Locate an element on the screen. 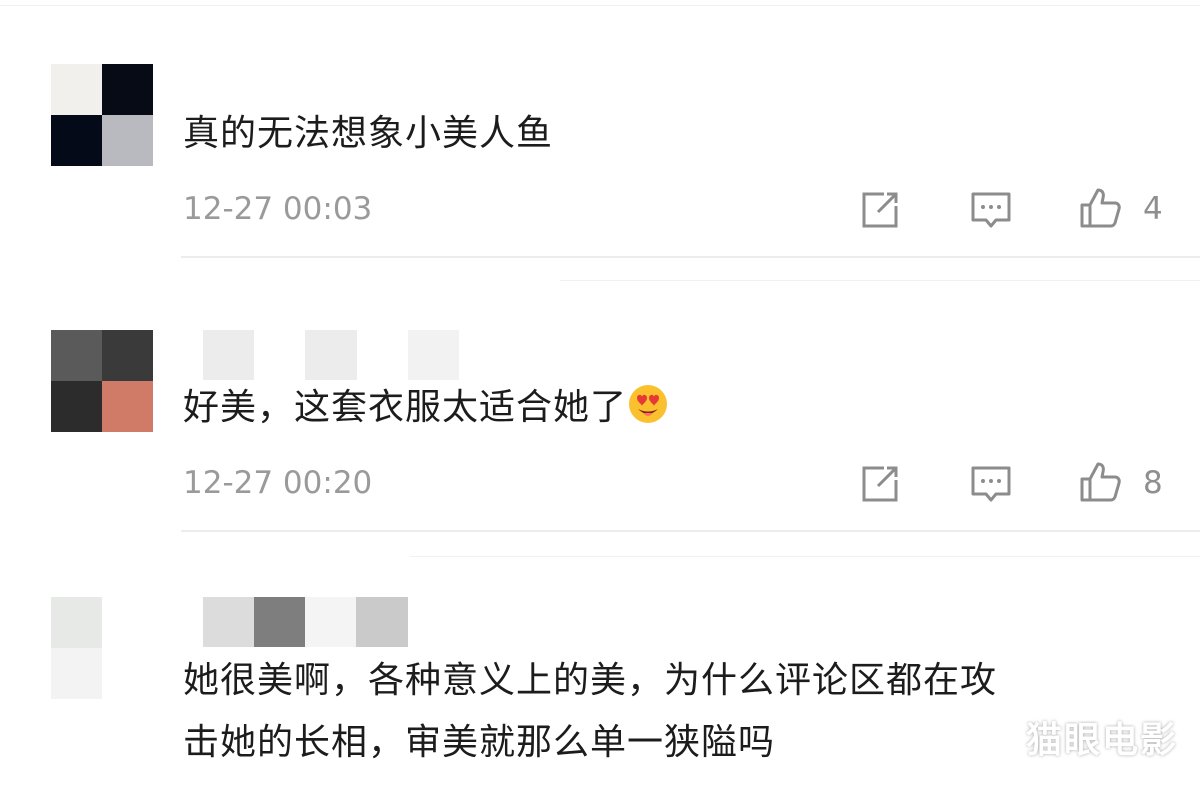 Image resolution: width=1200 pixels, height=785 pixels. comment-text-line: 她很美啊，各种意义上的美，为什么评论区都在攻 is located at coordinates (590, 680).